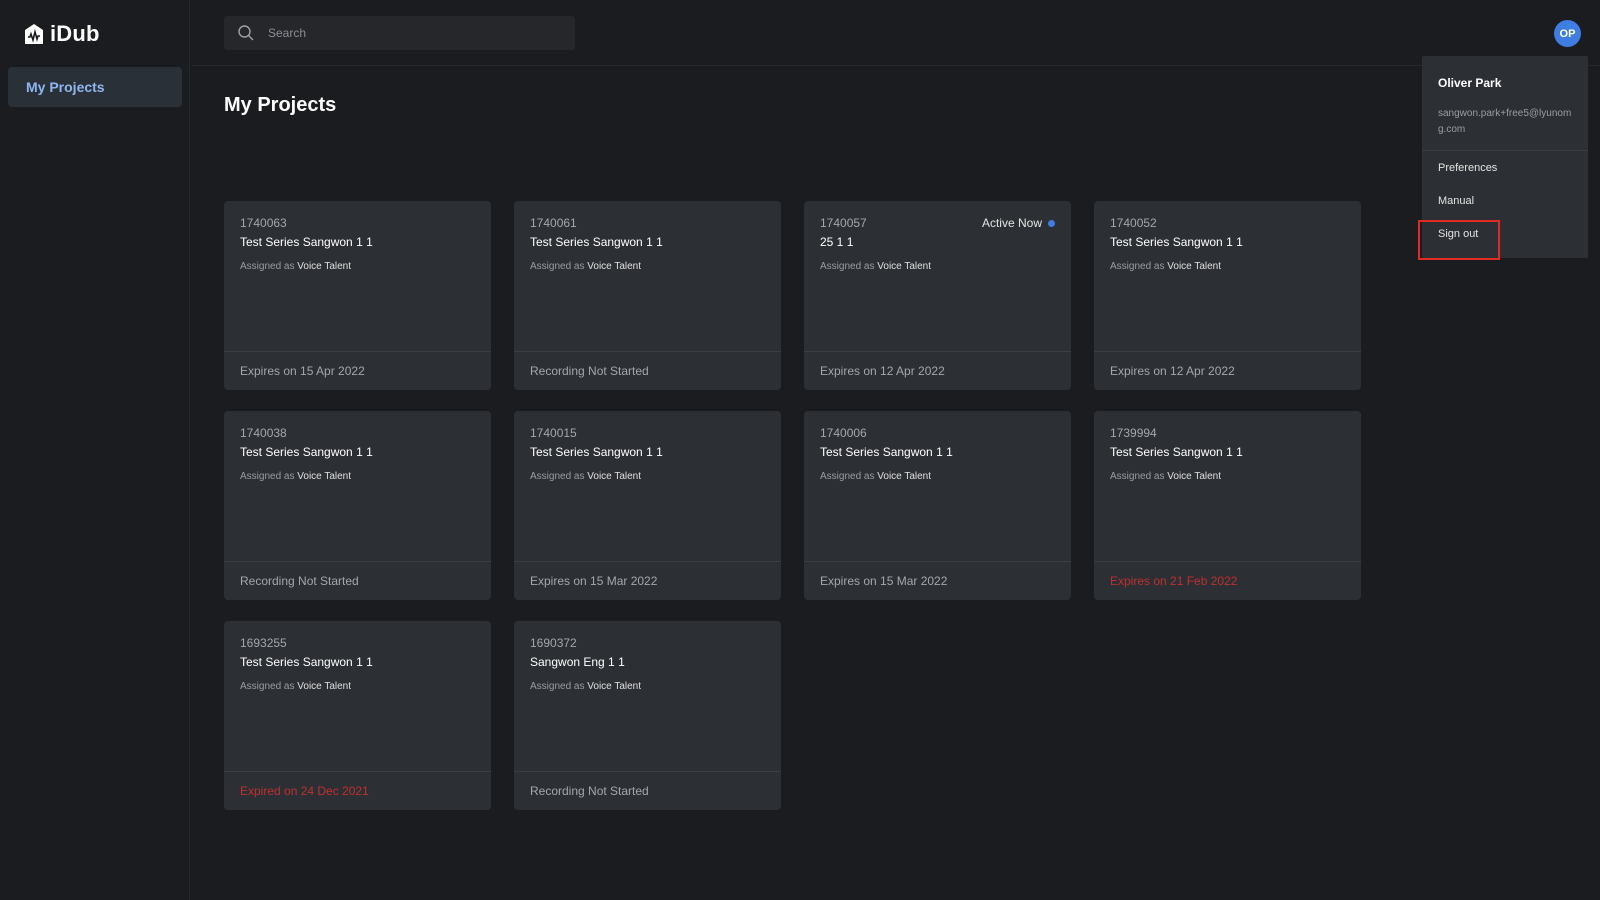  Describe the element at coordinates (280, 105) in the screenshot. I see `page-title: My Projects` at that location.